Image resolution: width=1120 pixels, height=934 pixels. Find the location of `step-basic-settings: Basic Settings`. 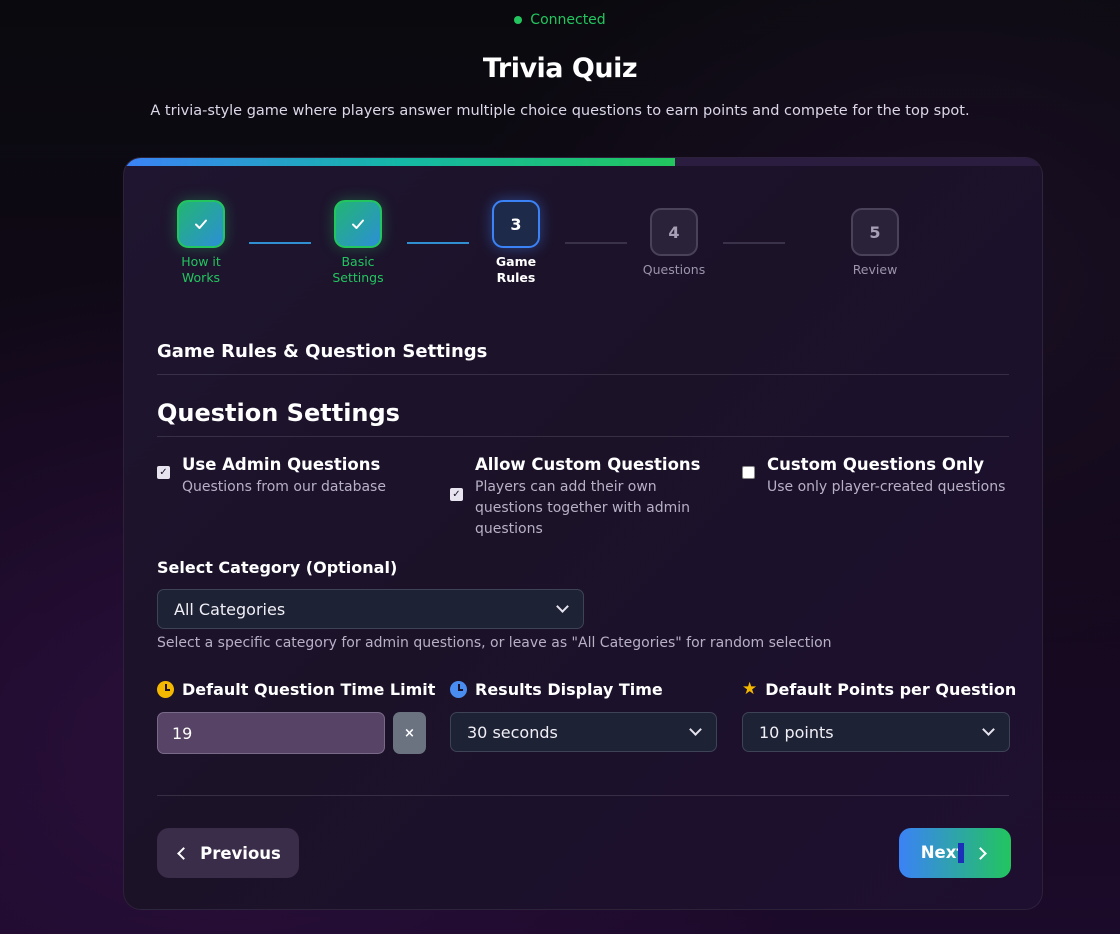

step-basic-settings: Basic Settings is located at coordinates (358, 243).